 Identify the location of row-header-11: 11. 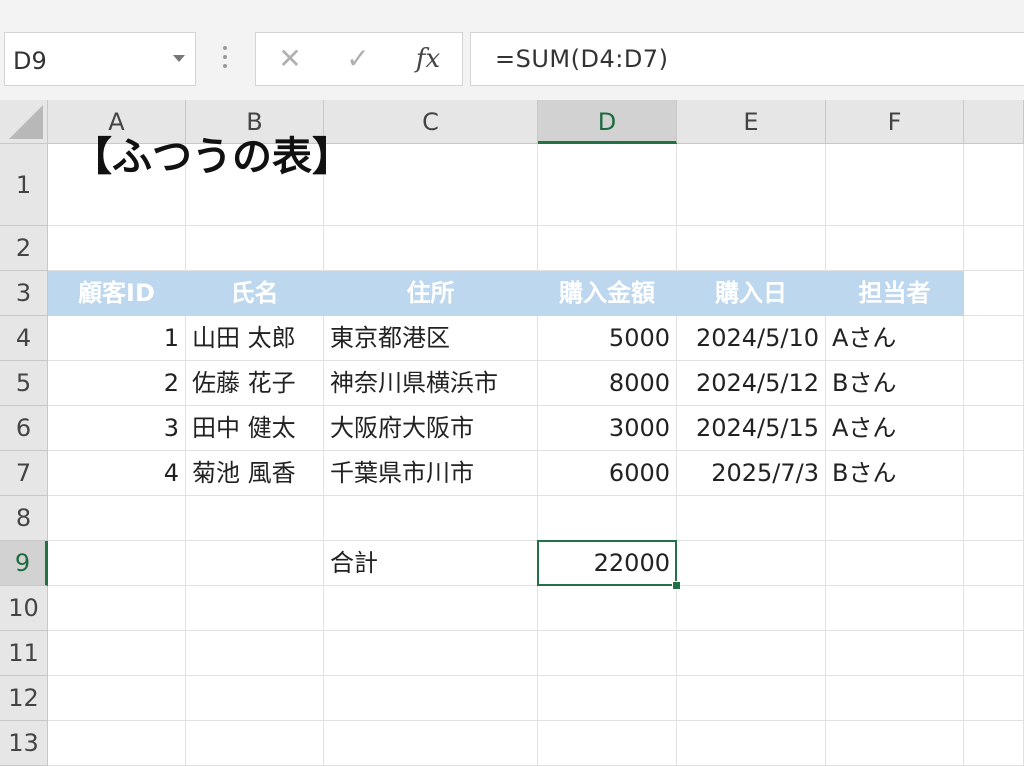
(24, 653).